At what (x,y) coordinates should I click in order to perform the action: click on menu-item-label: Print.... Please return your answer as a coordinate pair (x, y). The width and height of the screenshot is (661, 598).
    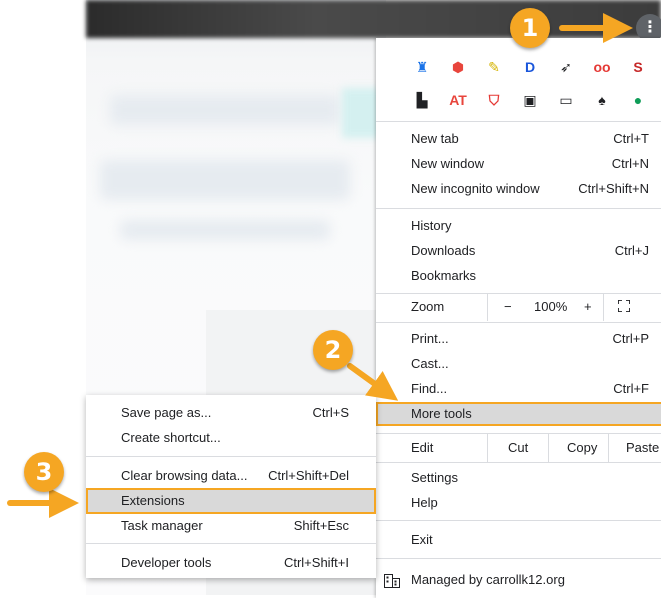
    Looking at the image, I should click on (430, 338).